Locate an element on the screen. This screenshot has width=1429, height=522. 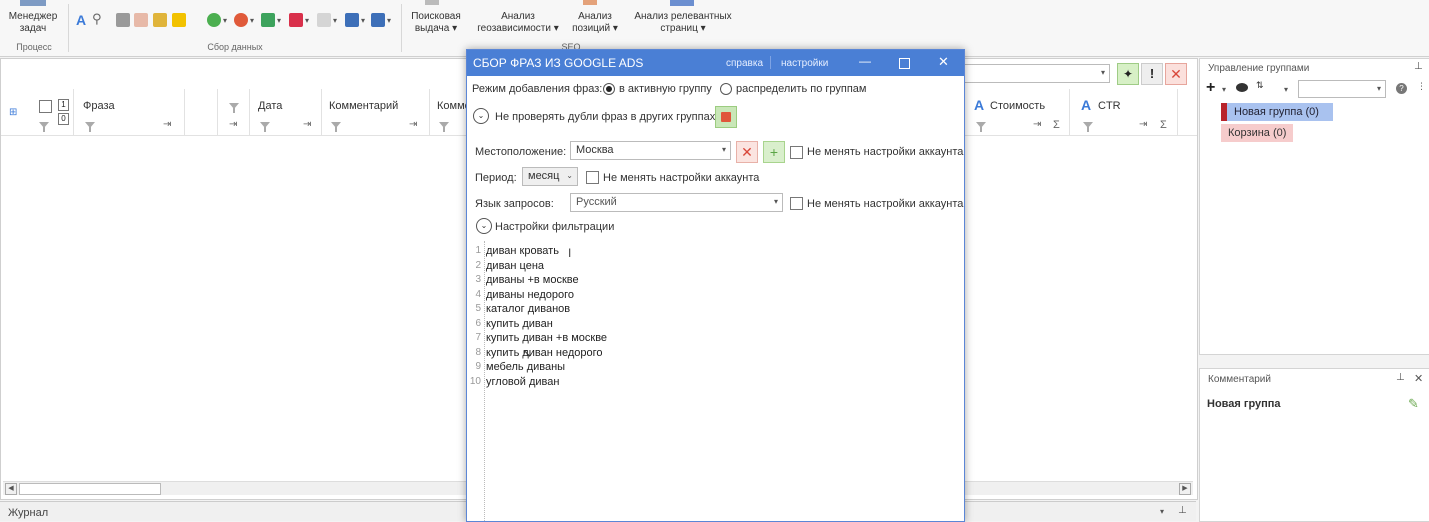
phrase-line: каталог диванов is located at coordinates (528, 309).